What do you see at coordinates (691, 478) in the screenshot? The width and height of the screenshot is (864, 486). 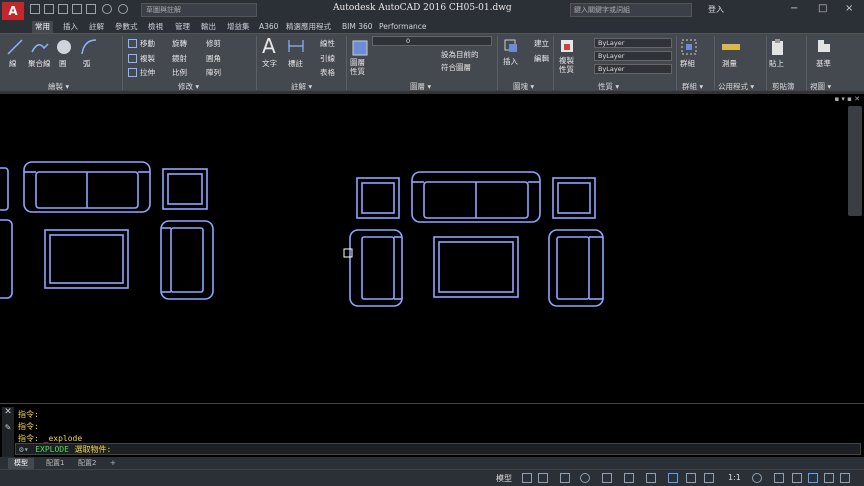 I see `transparency-icon` at bounding box center [691, 478].